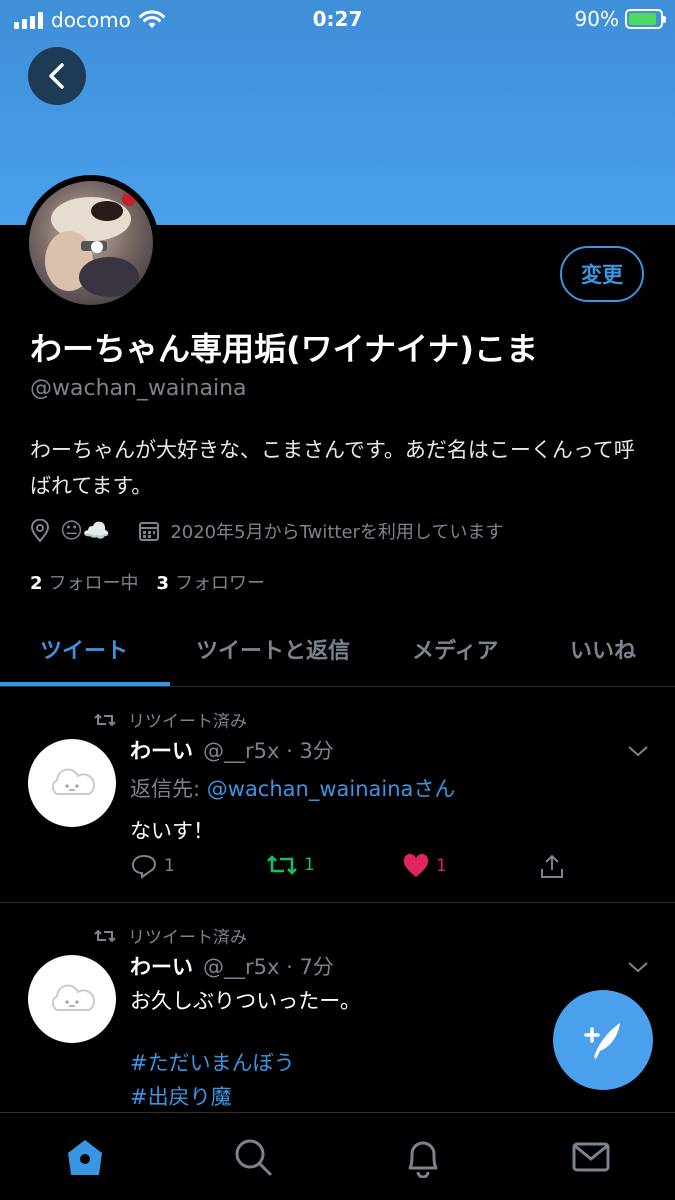 This screenshot has width=675, height=1200. I want to click on followers-count: 3, so click(163, 583).